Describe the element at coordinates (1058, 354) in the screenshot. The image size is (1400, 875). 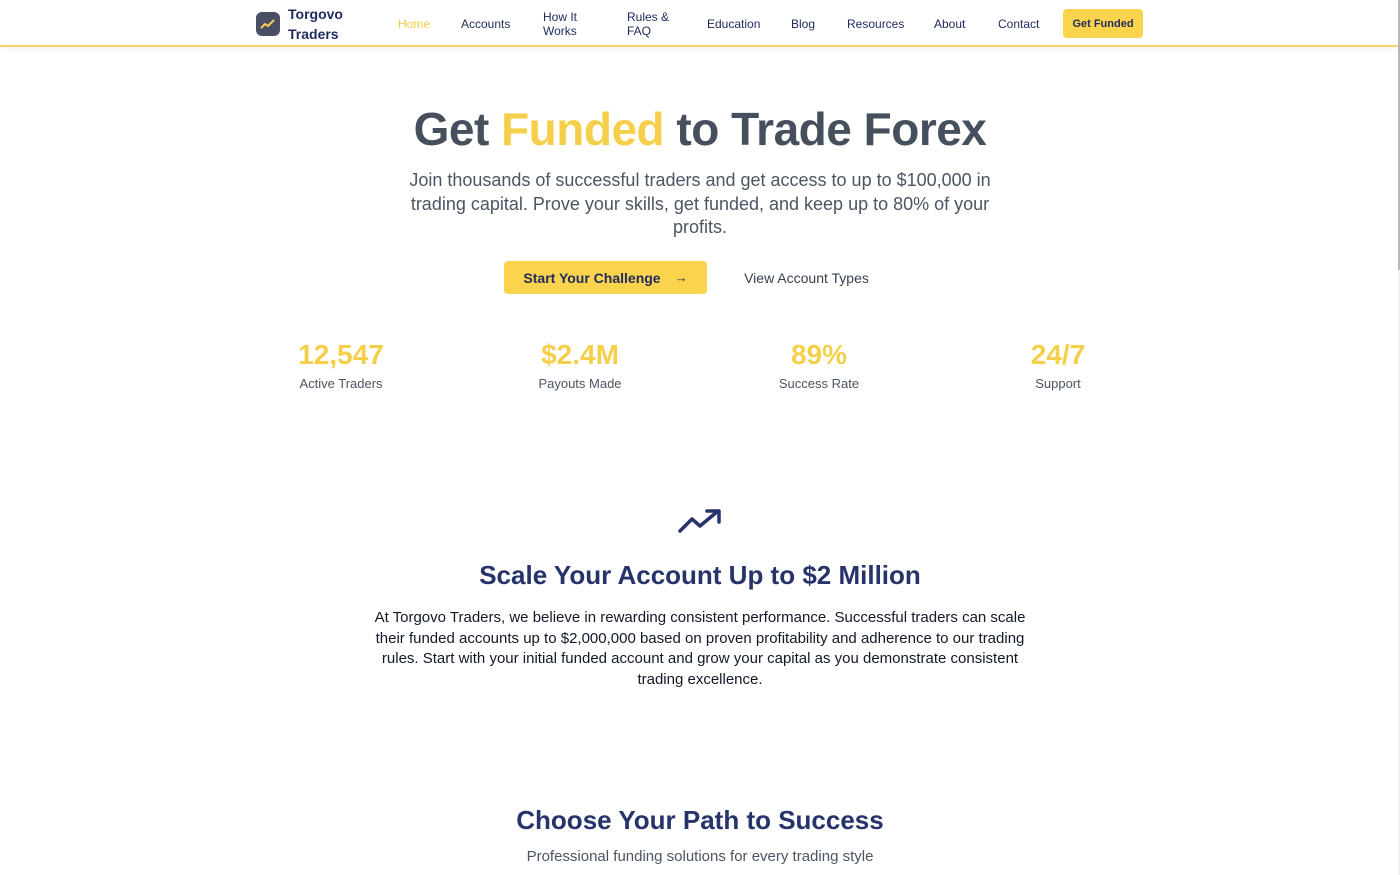
I see `stat-value: 24/7` at that location.